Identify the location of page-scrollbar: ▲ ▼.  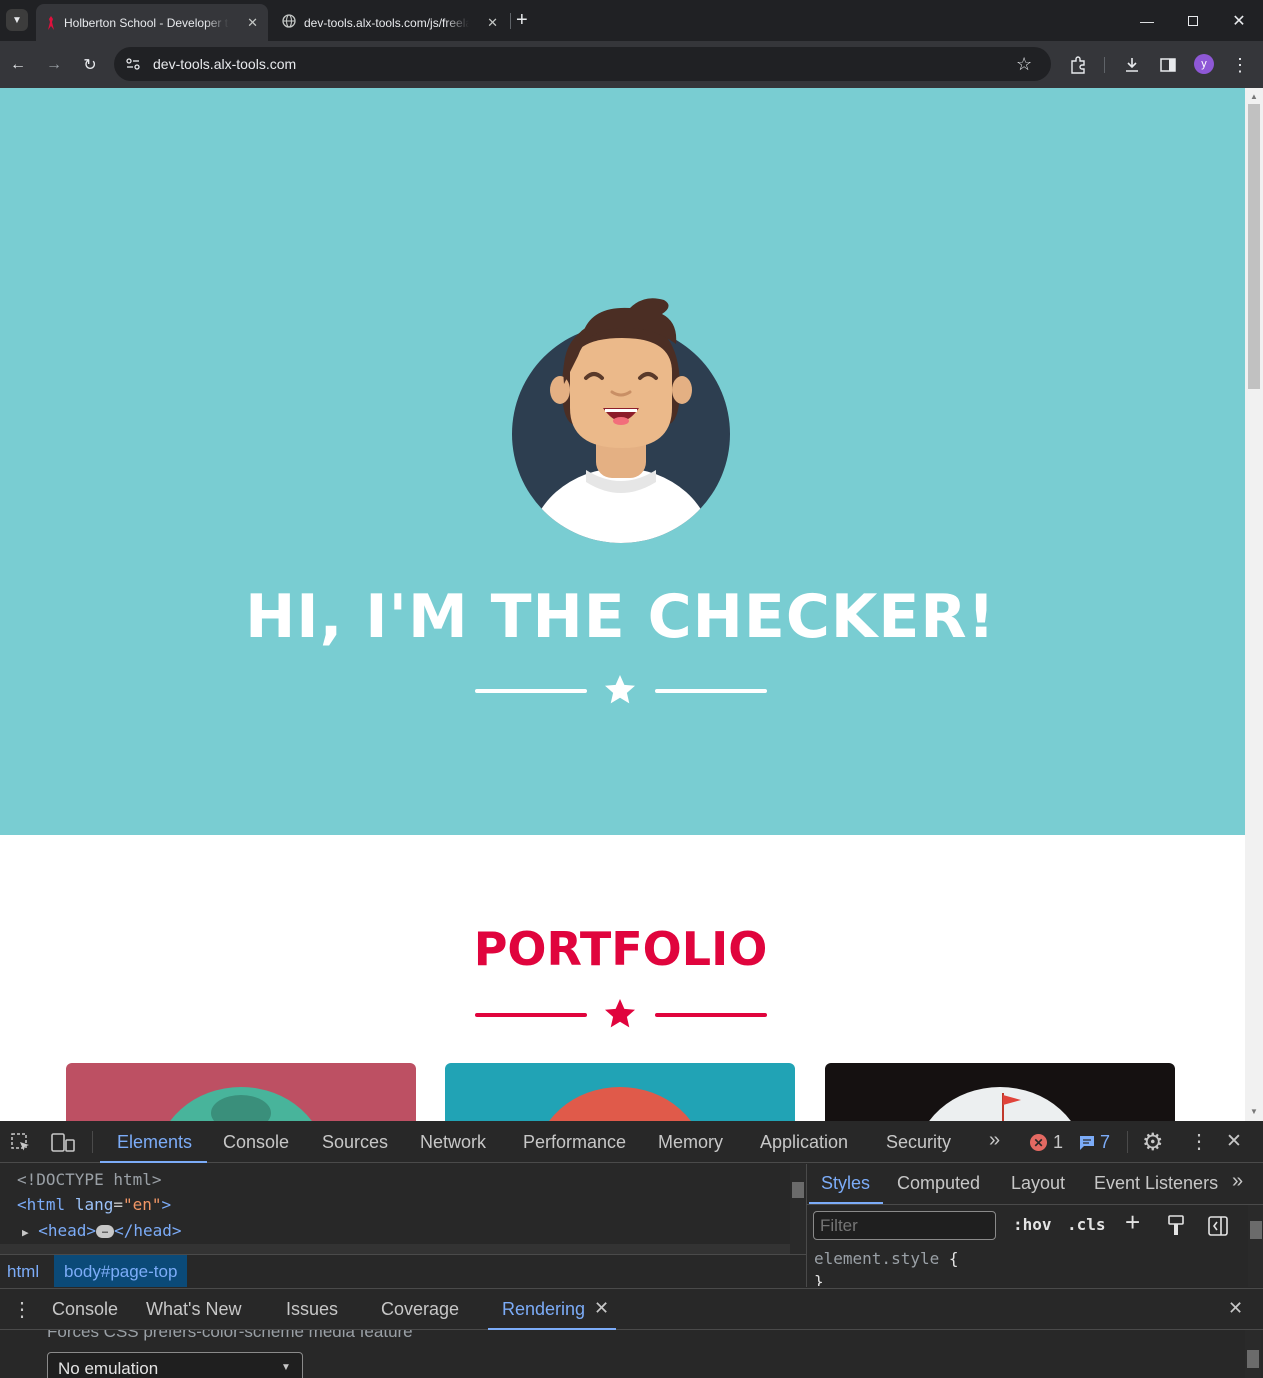
(1254, 604).